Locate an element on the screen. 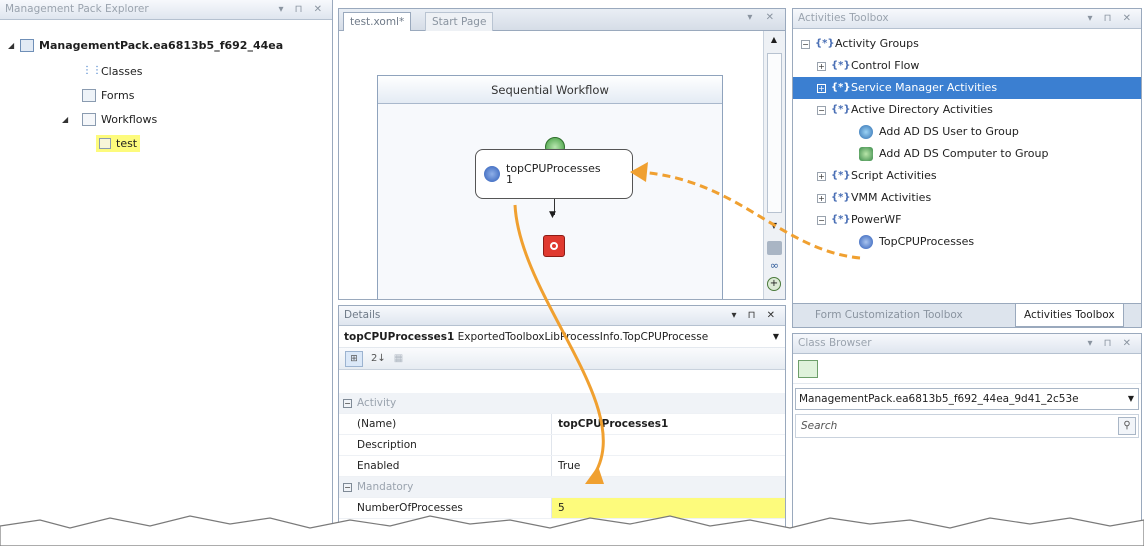  category-row: − Mandatory is located at coordinates (562, 487).